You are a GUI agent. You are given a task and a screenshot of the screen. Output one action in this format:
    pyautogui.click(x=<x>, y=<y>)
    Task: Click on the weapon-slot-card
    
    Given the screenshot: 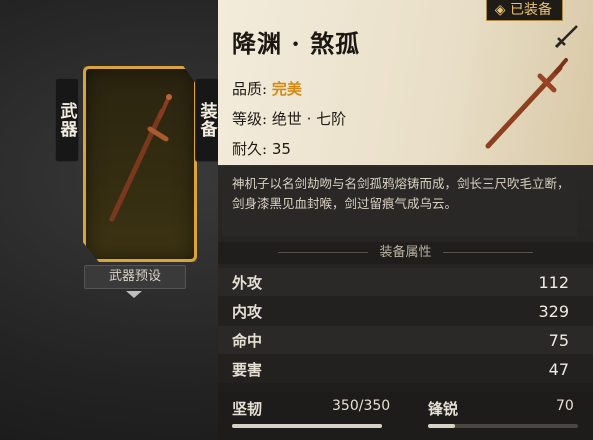 What is the action you would take?
    pyautogui.click(x=140, y=164)
    